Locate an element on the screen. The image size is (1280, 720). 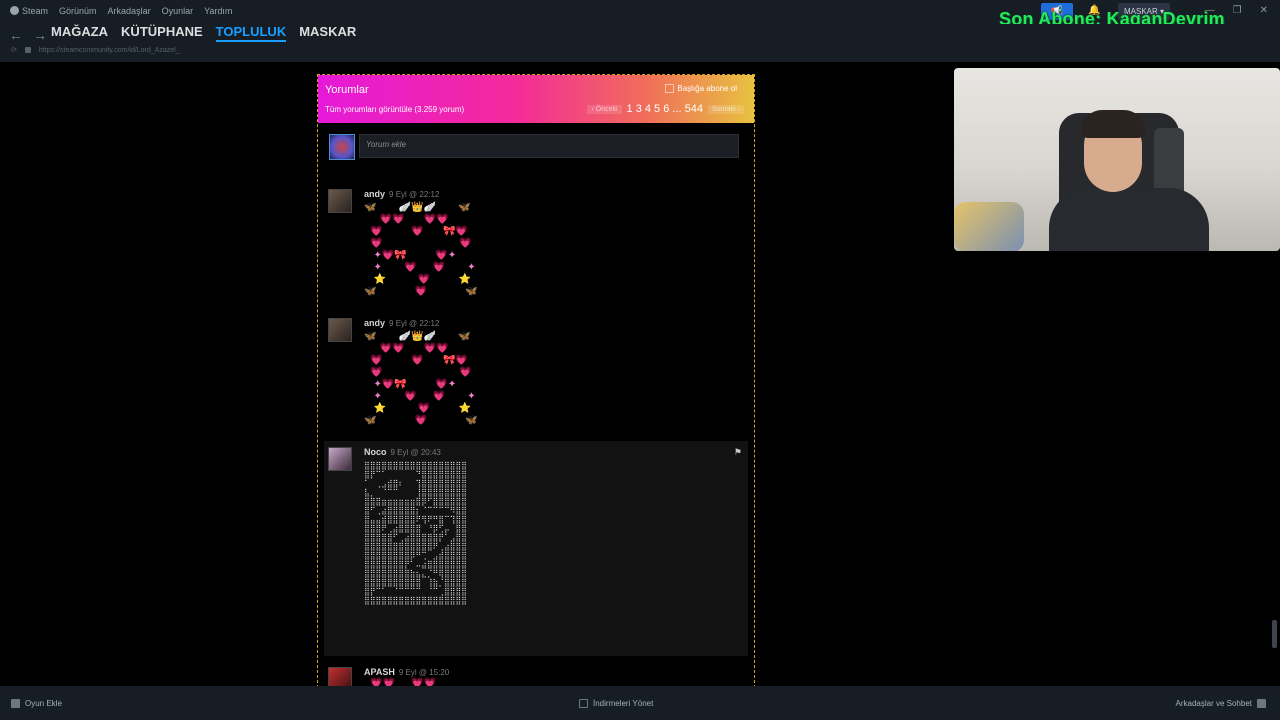
chat-icon is located at coordinates (1261, 703).